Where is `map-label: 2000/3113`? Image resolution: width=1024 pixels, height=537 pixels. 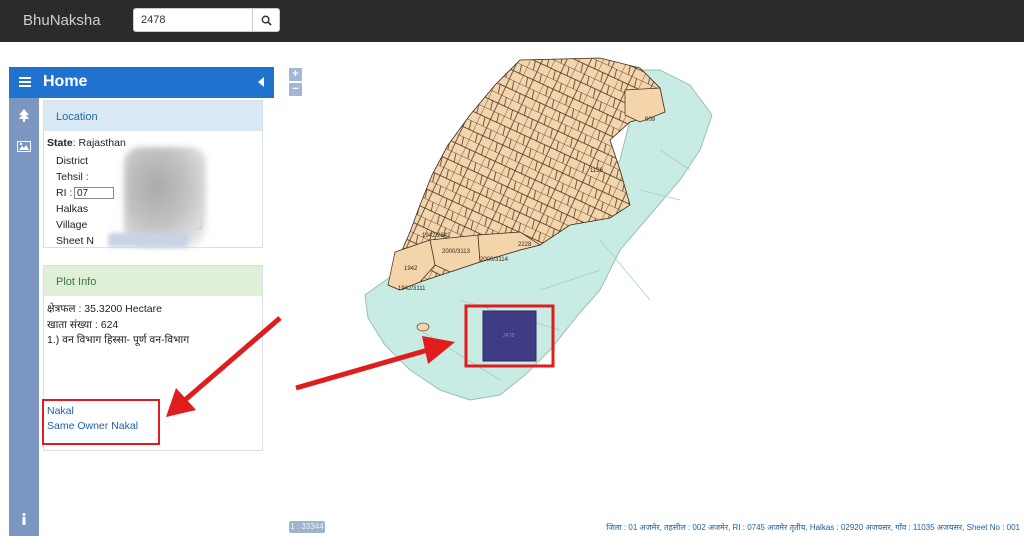
map-label: 2000/3113 is located at coordinates (456, 252).